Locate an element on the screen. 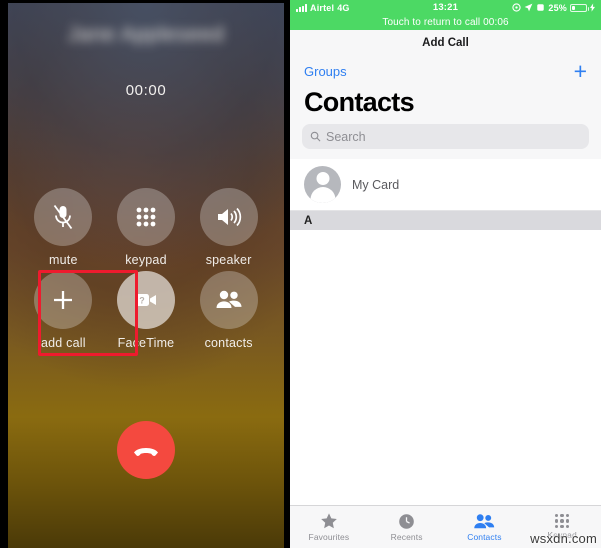 The image size is (601, 548). contacts-people-icon is located at coordinates (229, 299).